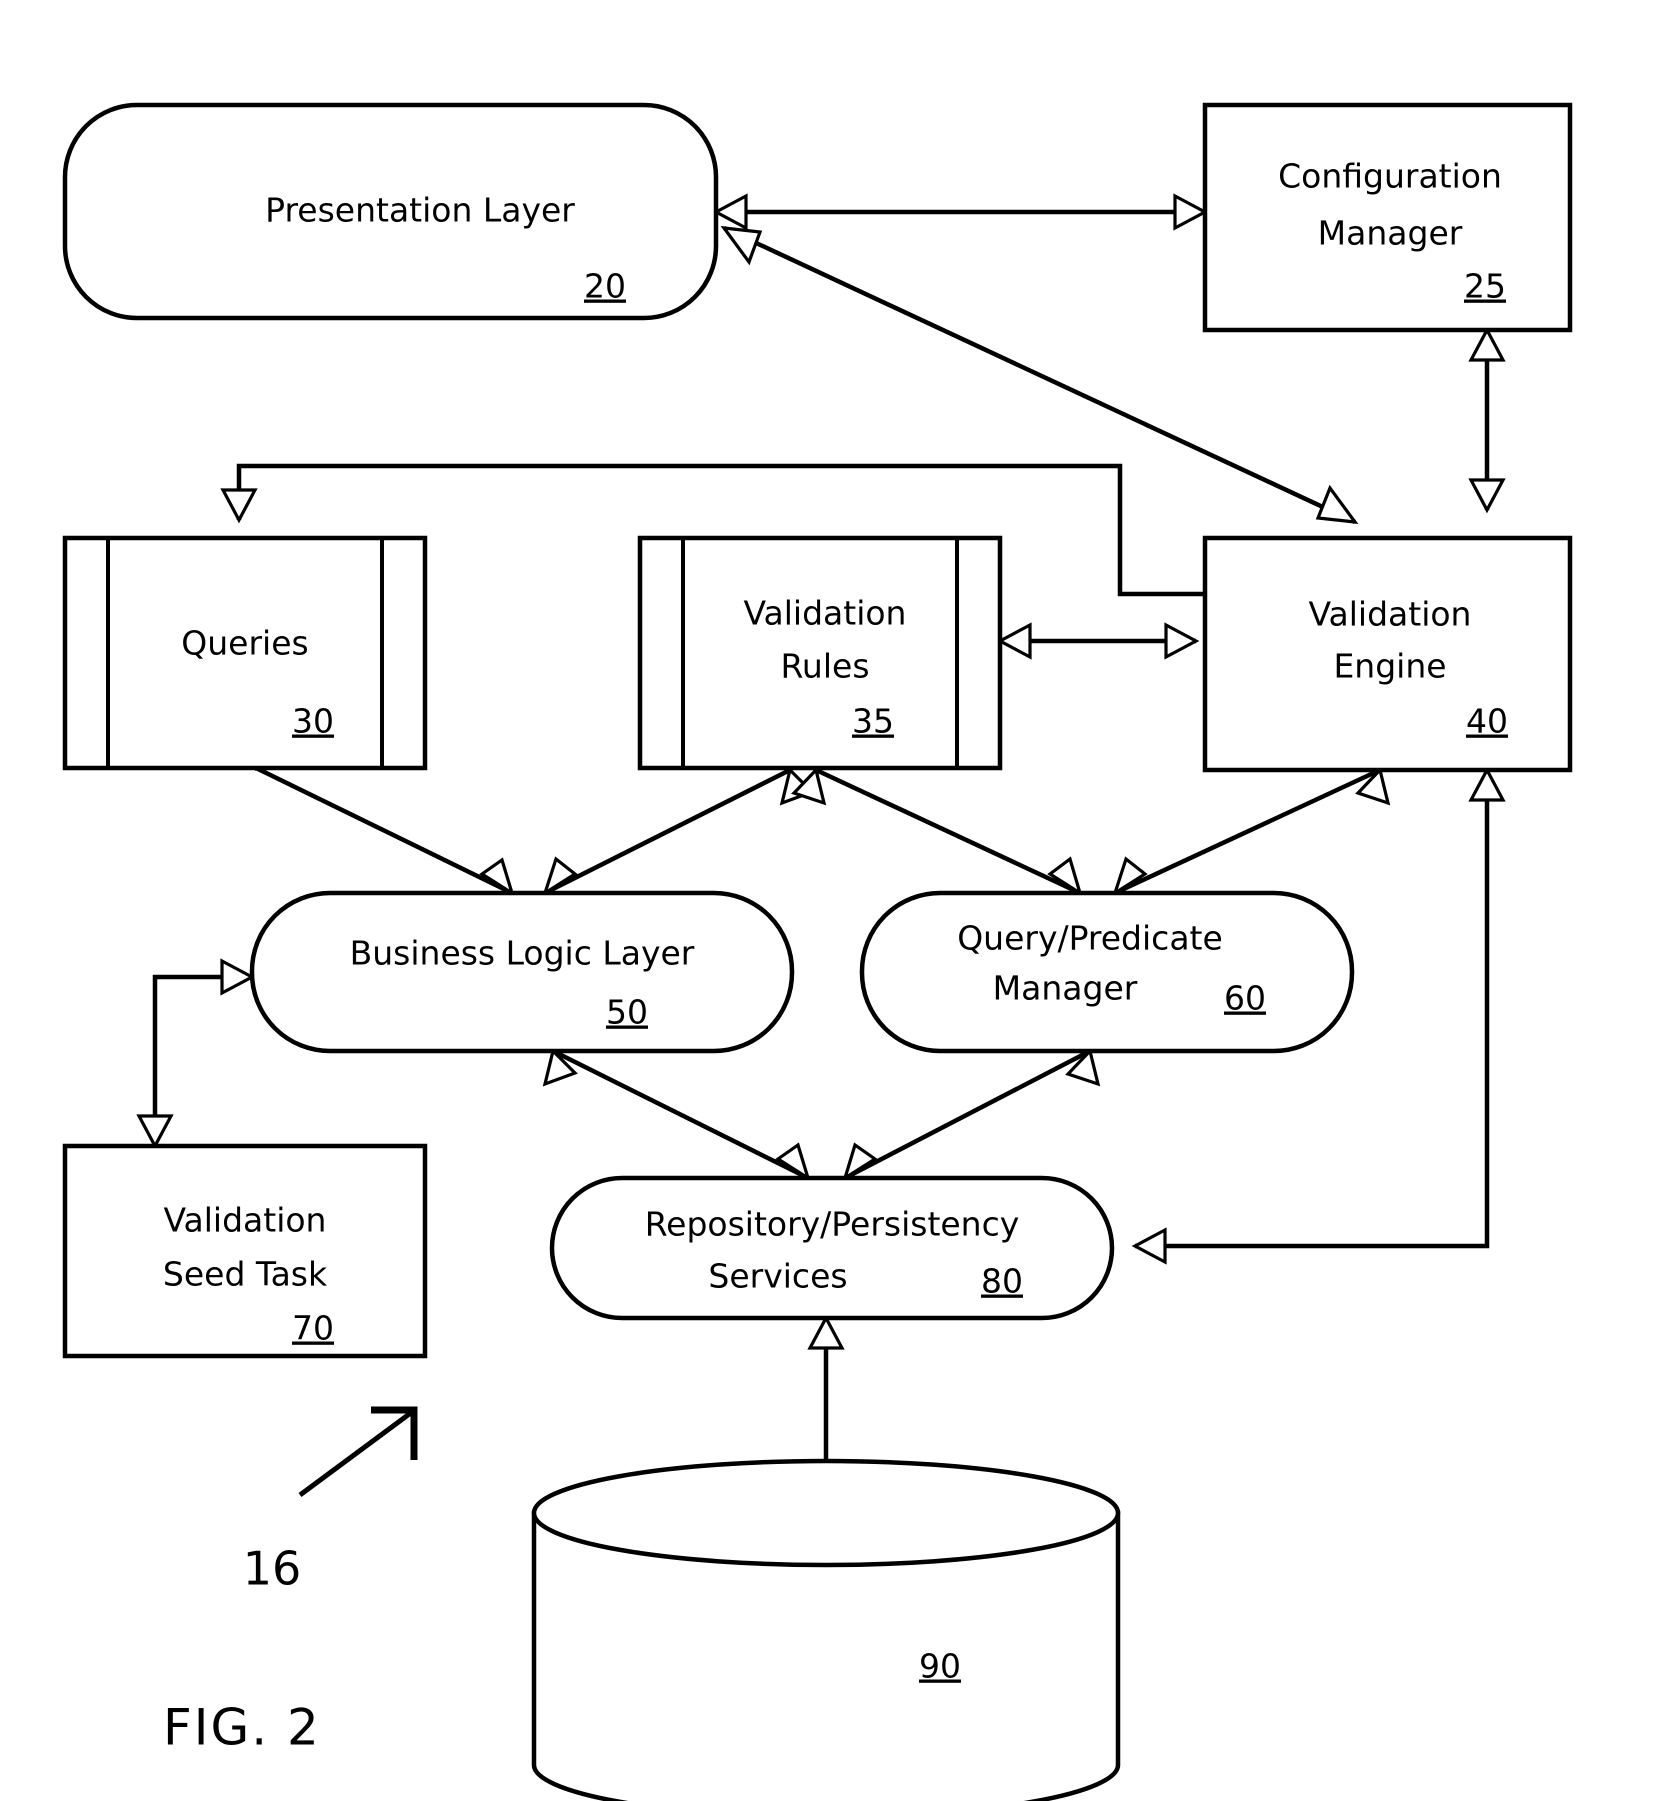  I want to click on configuration-manager-label-line2: Manager, so click(1390, 233).